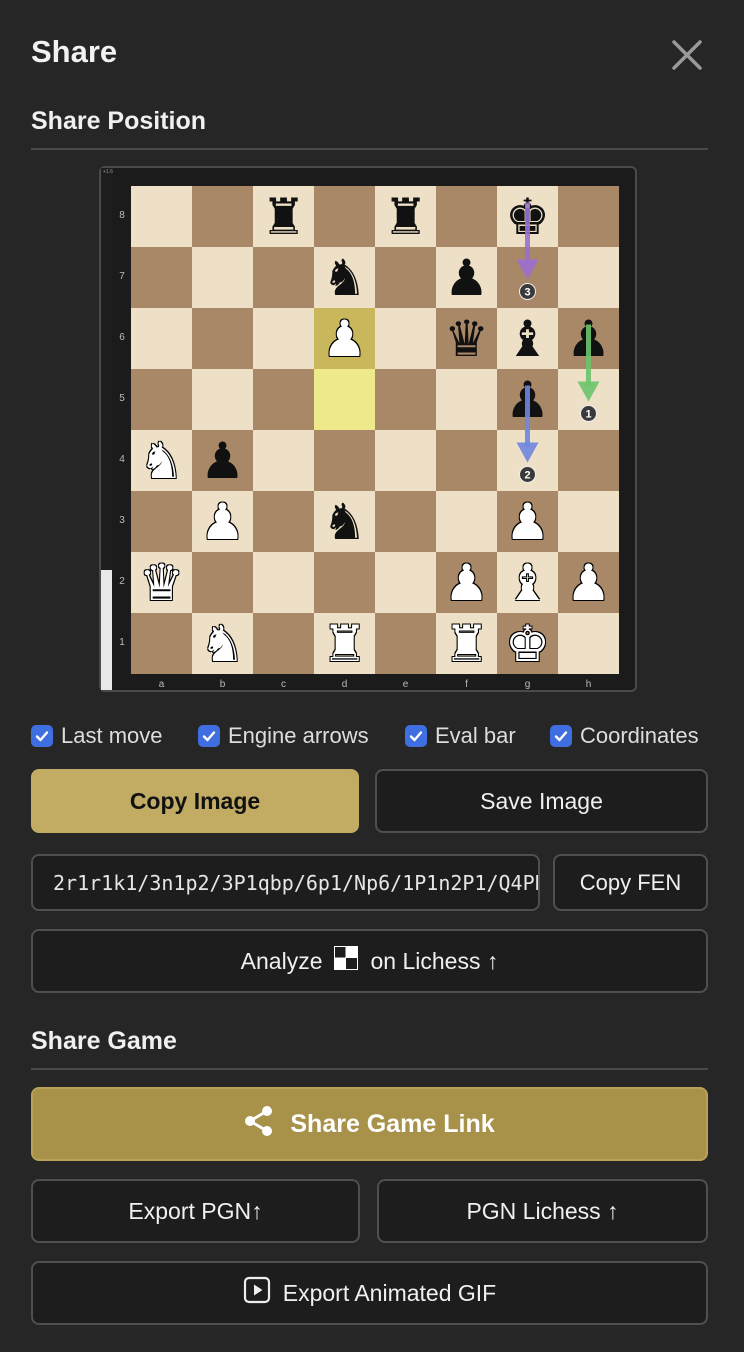  What do you see at coordinates (405, 684) in the screenshot?
I see `file-label: e` at bounding box center [405, 684].